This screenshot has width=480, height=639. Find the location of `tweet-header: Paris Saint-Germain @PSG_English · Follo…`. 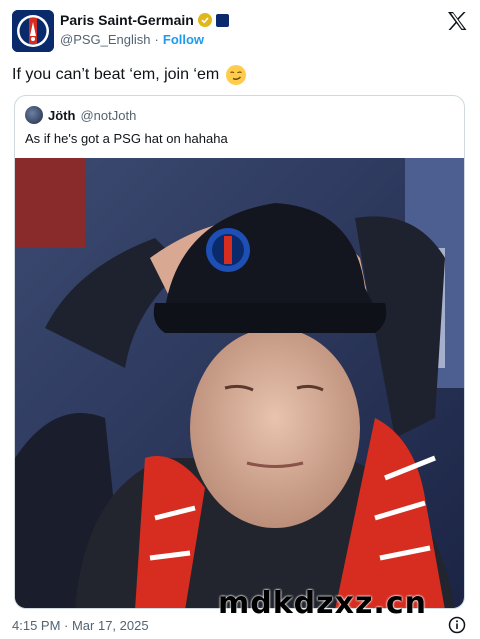

tweet-header: Paris Saint-Germain @PSG_English · Follo… is located at coordinates (240, 32).